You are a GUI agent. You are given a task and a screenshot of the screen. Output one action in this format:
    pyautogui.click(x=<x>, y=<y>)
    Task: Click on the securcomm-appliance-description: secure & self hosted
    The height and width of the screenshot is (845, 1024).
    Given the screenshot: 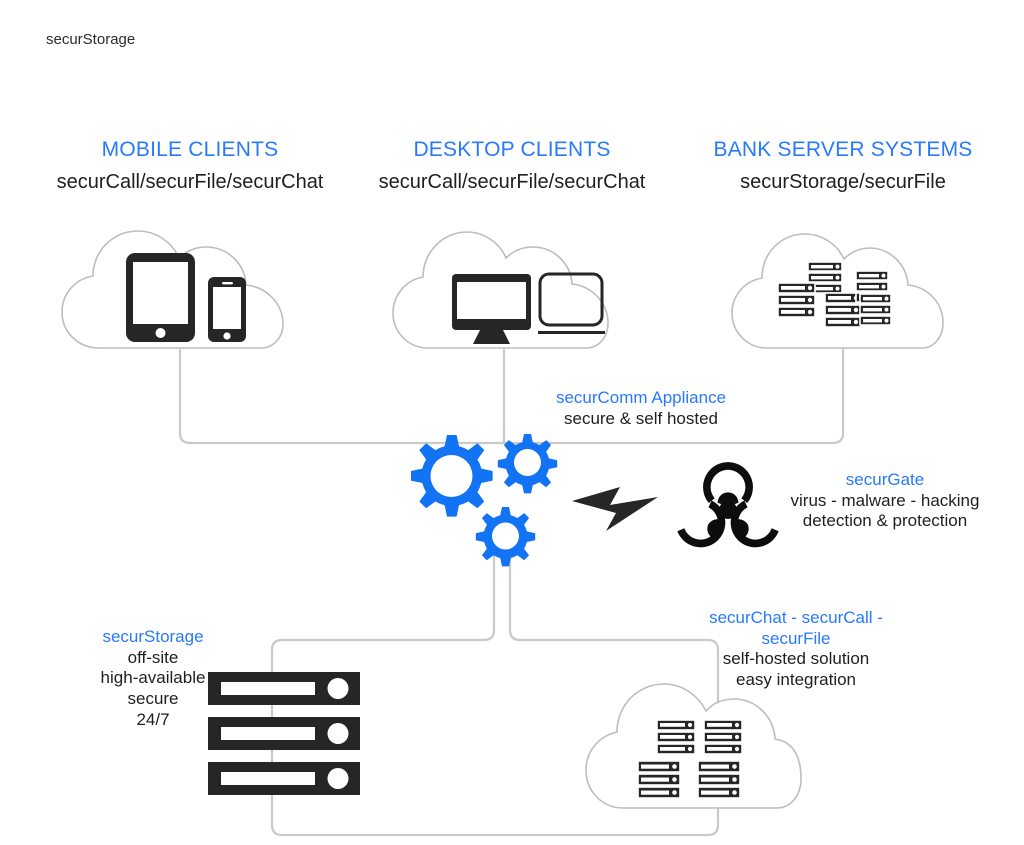 What is the action you would take?
    pyautogui.click(x=641, y=418)
    